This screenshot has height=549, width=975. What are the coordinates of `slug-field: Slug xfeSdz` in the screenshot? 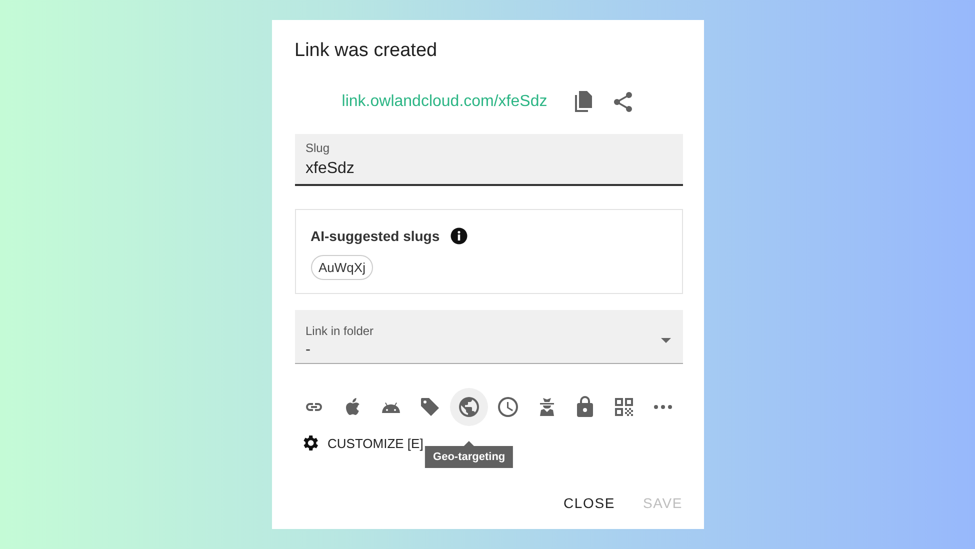 It's located at (488, 160).